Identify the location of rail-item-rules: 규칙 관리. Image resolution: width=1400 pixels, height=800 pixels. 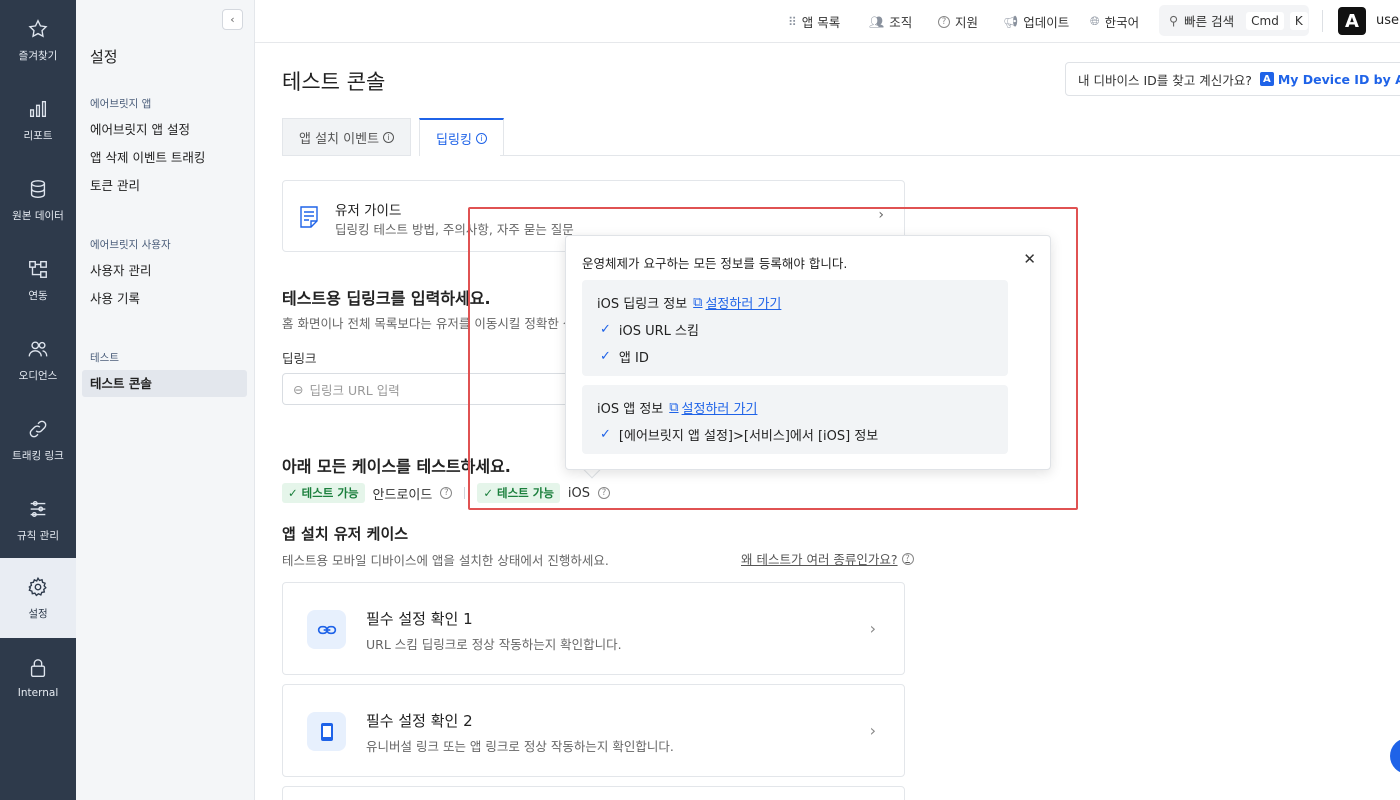
(38, 520).